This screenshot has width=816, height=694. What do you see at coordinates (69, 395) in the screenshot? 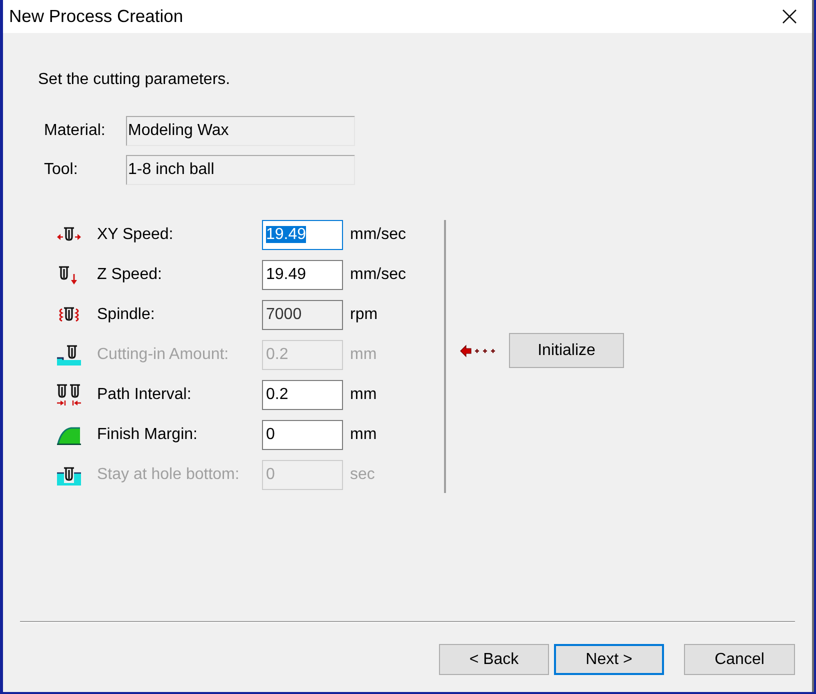
I see `two-tools-arrows-icon` at bounding box center [69, 395].